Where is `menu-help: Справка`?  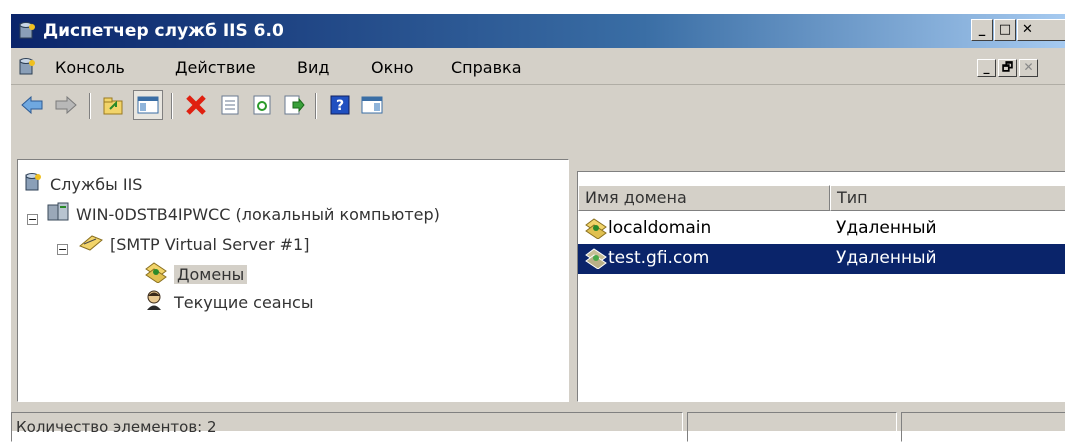
menu-help: Справка is located at coordinates (486, 67).